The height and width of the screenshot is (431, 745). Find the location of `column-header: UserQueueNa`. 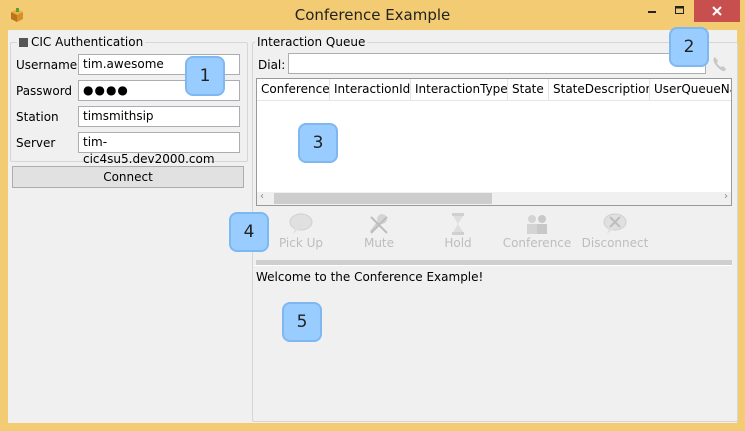

column-header: UserQueueNa is located at coordinates (690, 90).